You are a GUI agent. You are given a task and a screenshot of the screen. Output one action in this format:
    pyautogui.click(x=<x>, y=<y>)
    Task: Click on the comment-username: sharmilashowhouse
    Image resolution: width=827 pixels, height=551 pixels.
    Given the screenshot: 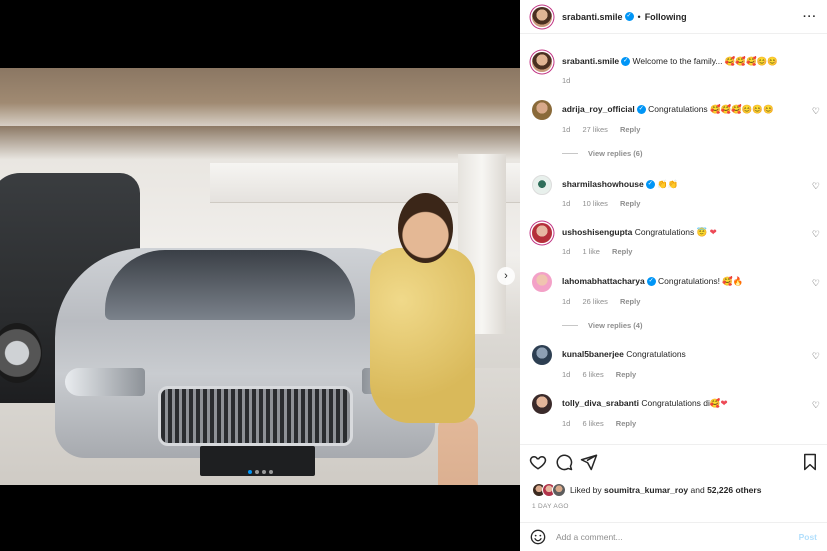 What is the action you would take?
    pyautogui.click(x=603, y=184)
    